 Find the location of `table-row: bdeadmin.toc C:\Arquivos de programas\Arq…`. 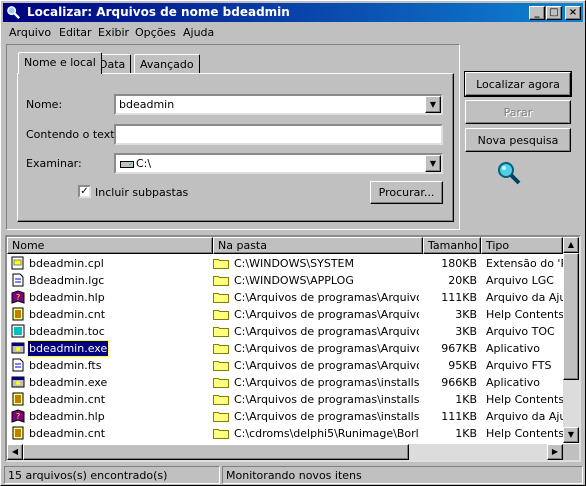

table-row: bdeadmin.toc C:\Arquivos de programas\Arq… is located at coordinates (285, 331).